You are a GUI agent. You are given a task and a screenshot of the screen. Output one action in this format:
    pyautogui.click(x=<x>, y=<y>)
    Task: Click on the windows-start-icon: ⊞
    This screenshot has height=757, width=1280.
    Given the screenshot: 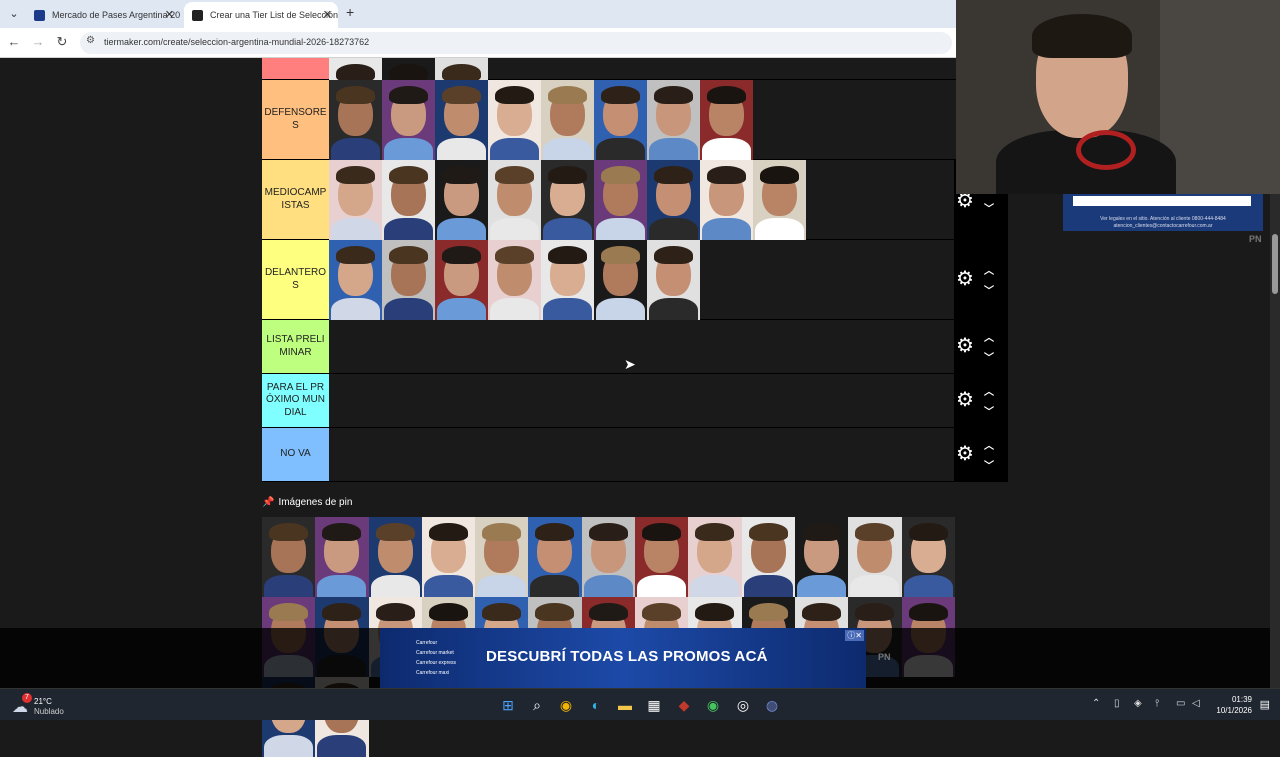 What is the action you would take?
    pyautogui.click(x=508, y=705)
    